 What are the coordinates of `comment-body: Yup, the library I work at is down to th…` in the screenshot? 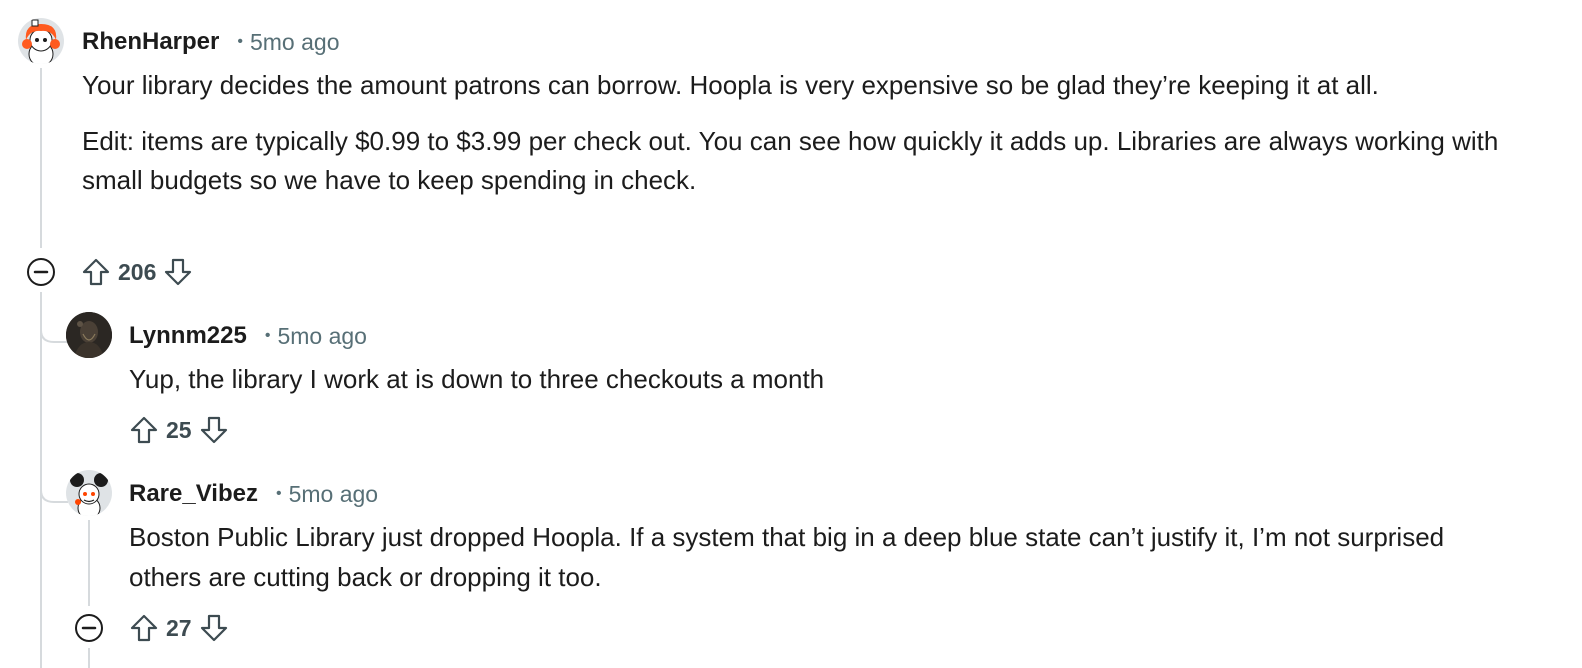 It's located at (829, 380).